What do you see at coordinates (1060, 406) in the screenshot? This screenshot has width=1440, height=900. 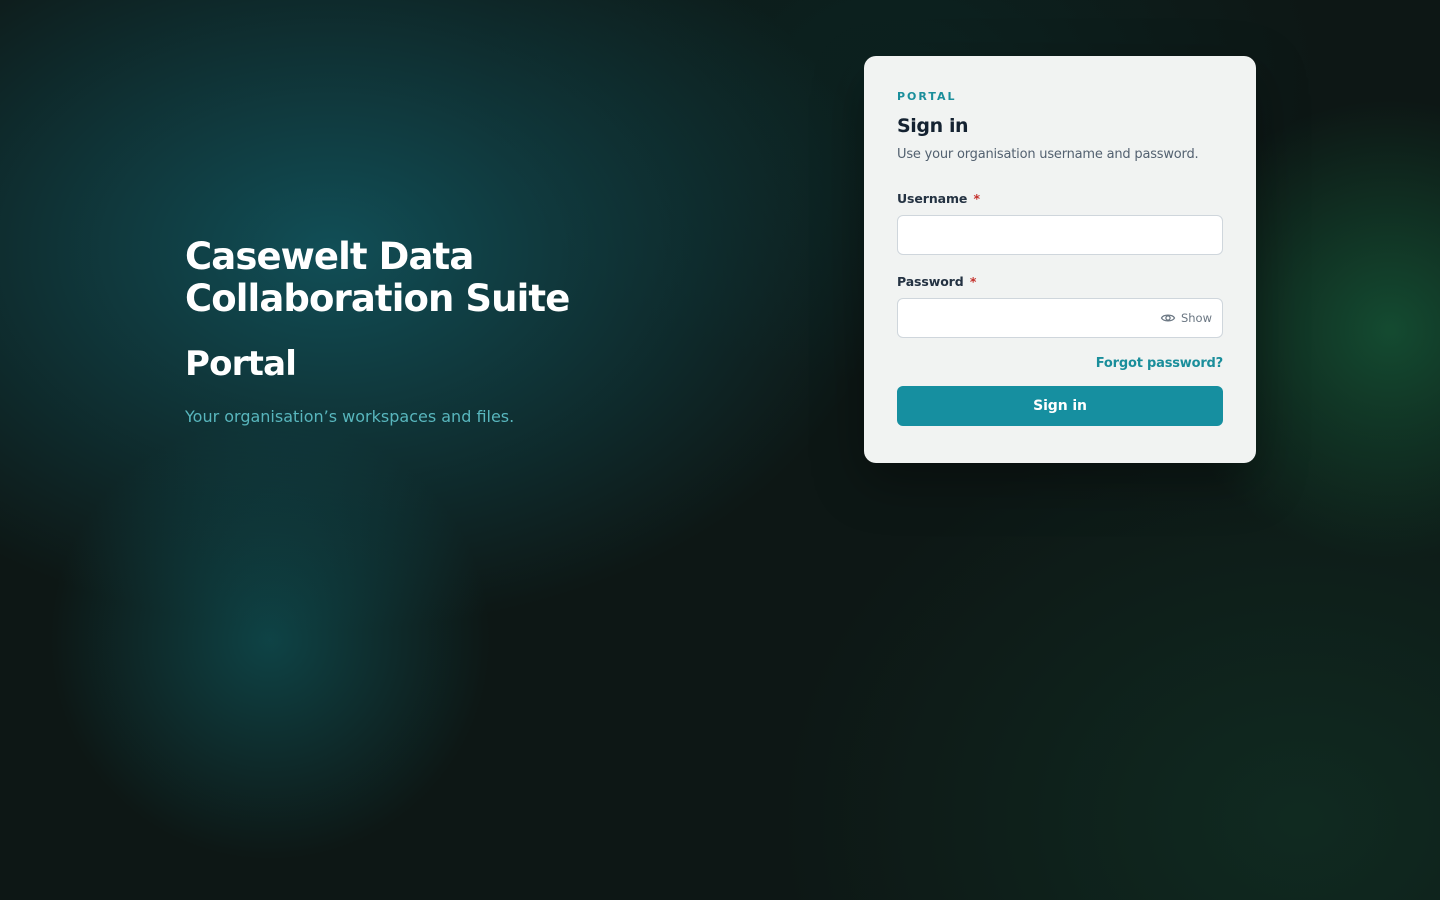 I see `sign-in-button: Sign in` at bounding box center [1060, 406].